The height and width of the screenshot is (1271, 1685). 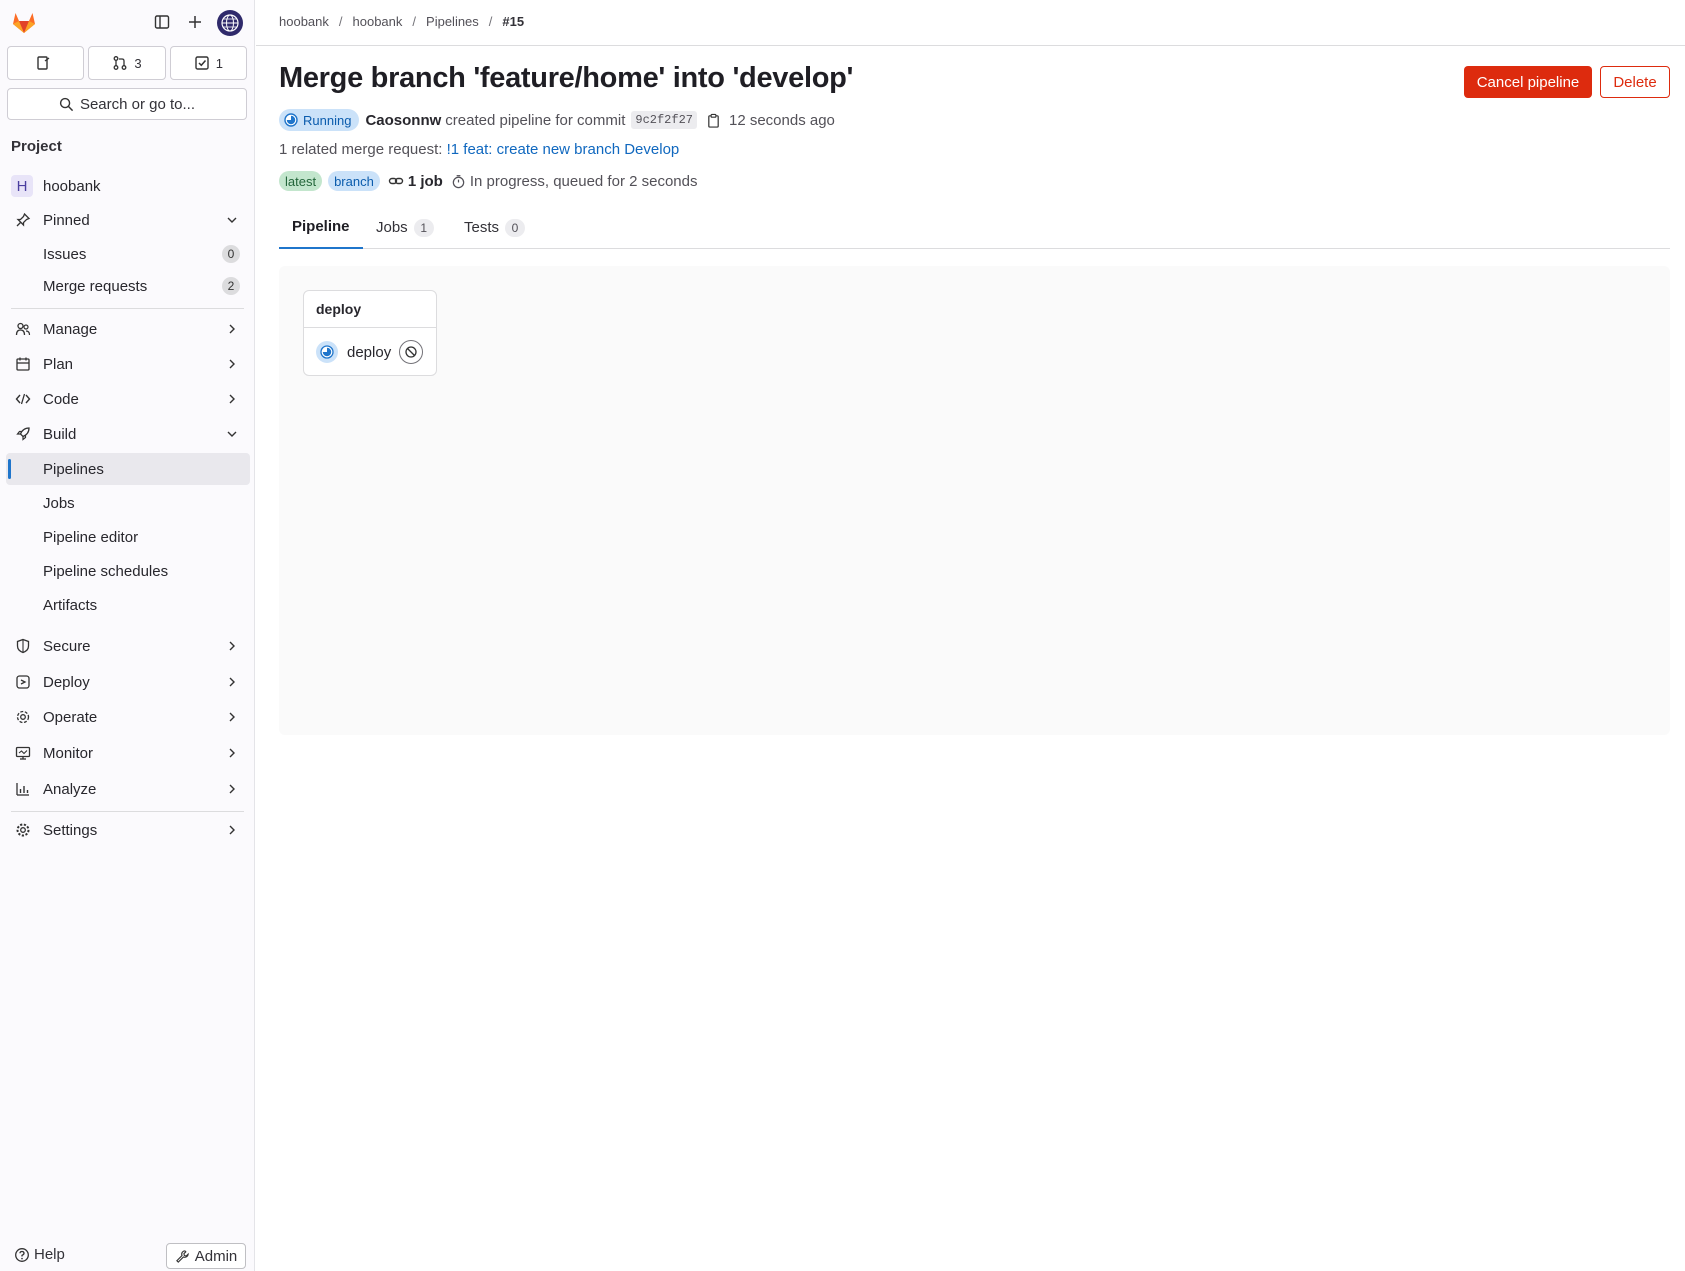 I want to click on cancel-icon, so click(x=411, y=352).